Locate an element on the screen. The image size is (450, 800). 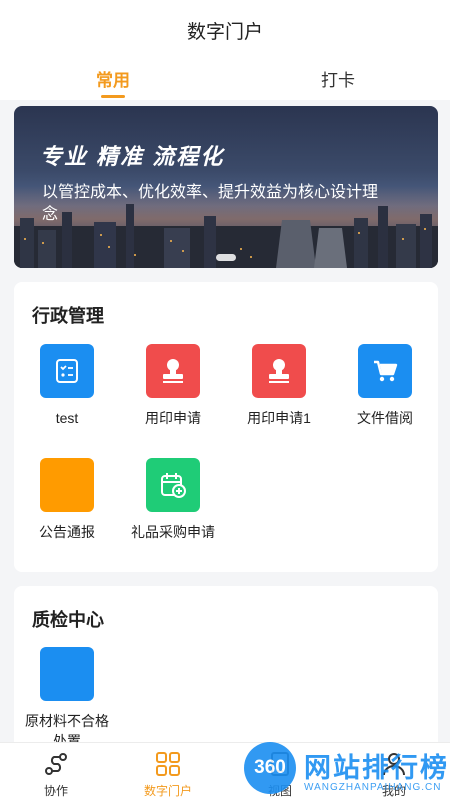
app-label: 公告通报 is located at coordinates (67, 532).